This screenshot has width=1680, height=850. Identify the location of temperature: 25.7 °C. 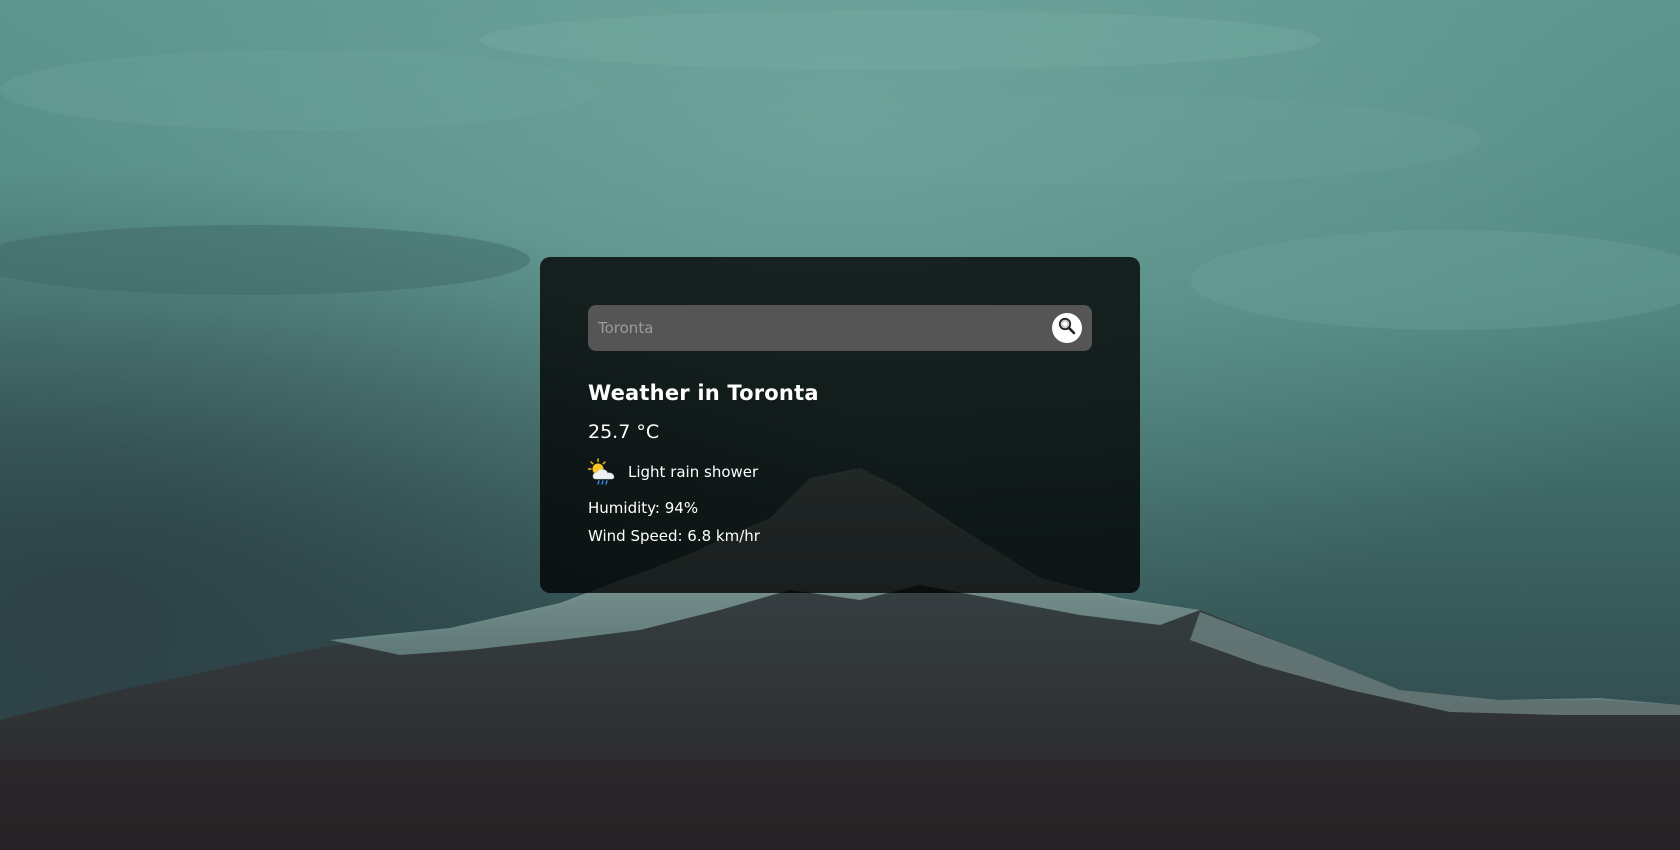
(624, 432).